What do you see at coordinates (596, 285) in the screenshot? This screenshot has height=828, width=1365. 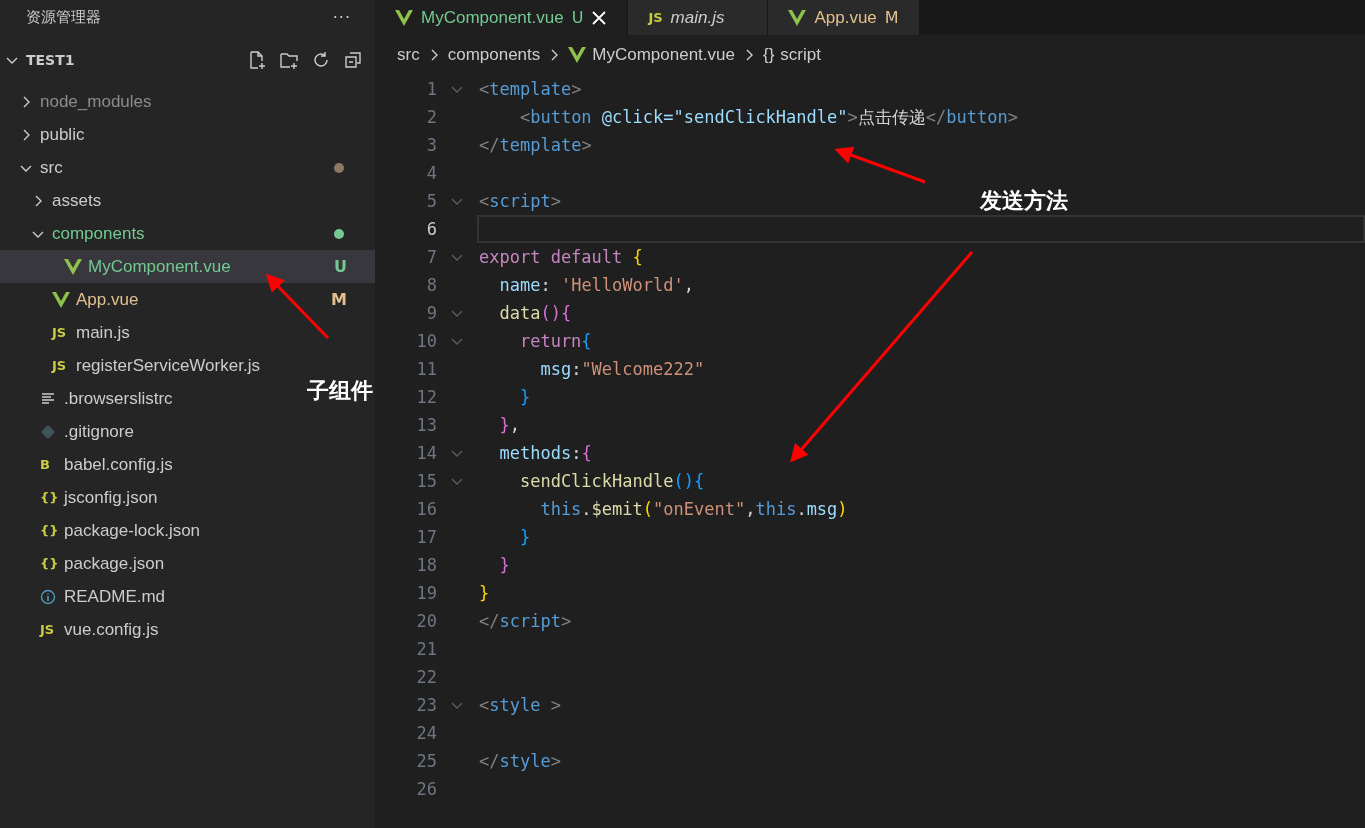 I see `code-line: name: 'HelloWorld',` at bounding box center [596, 285].